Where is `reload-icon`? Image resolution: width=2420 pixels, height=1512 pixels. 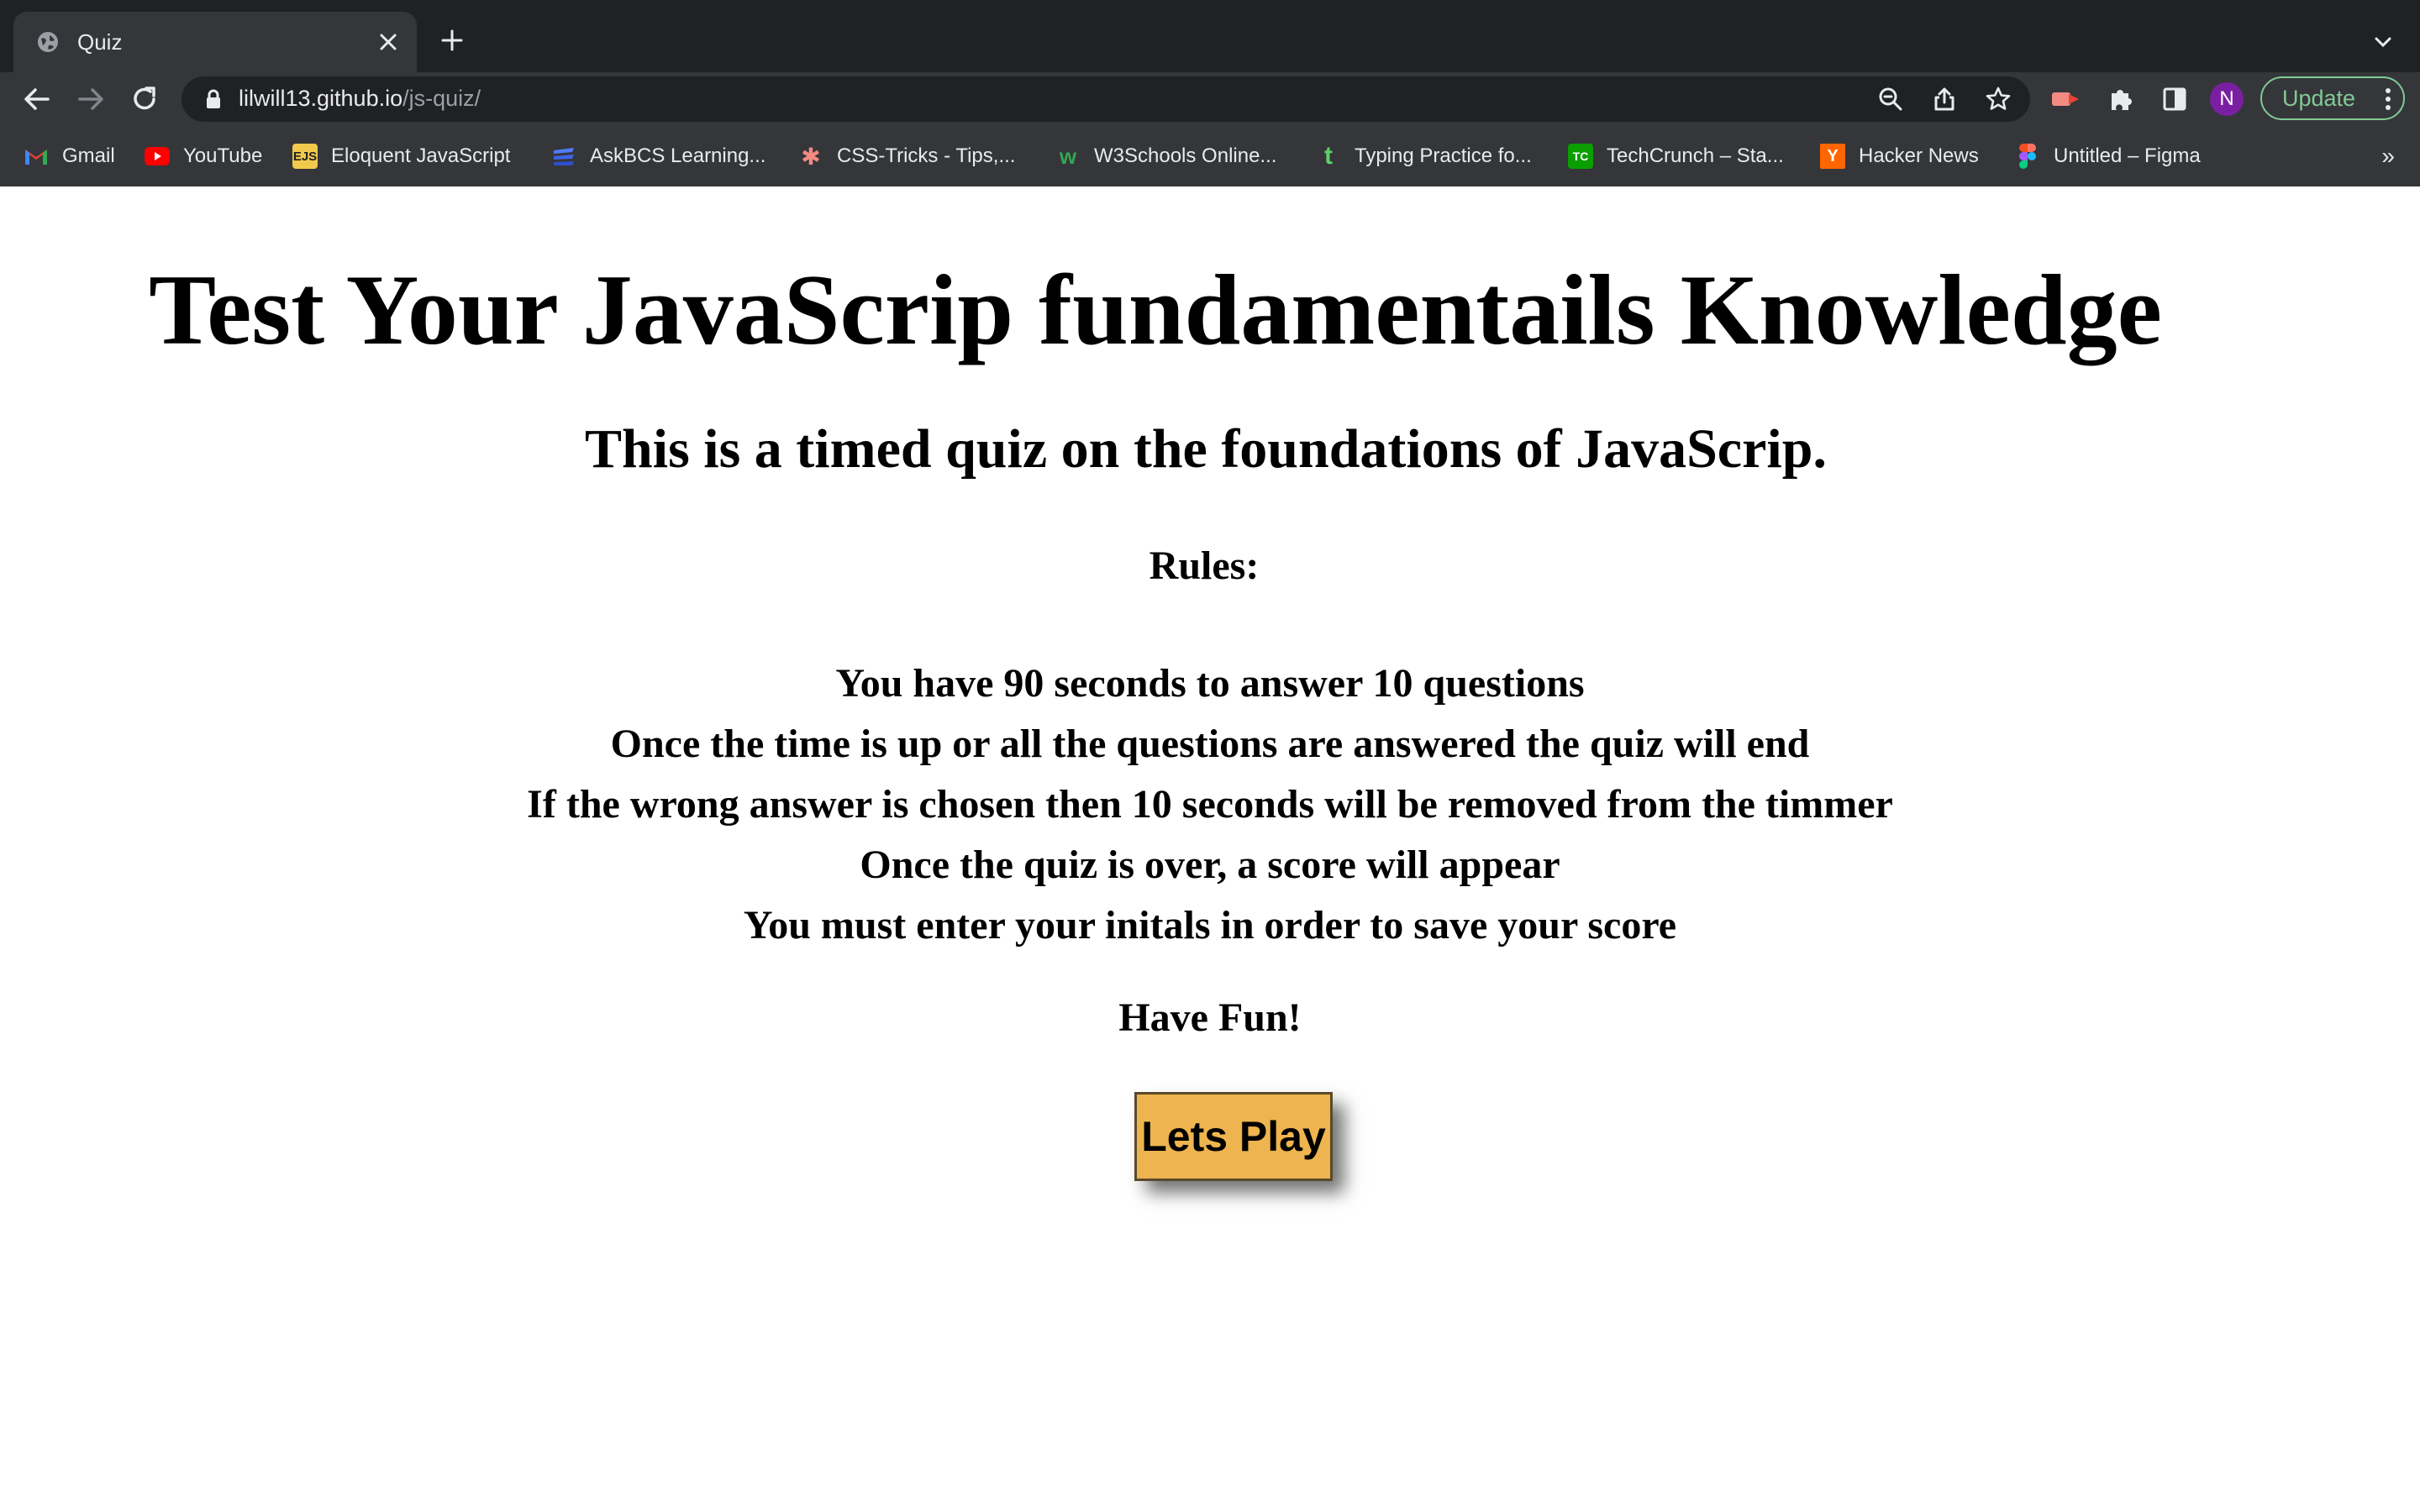
reload-icon is located at coordinates (144, 99).